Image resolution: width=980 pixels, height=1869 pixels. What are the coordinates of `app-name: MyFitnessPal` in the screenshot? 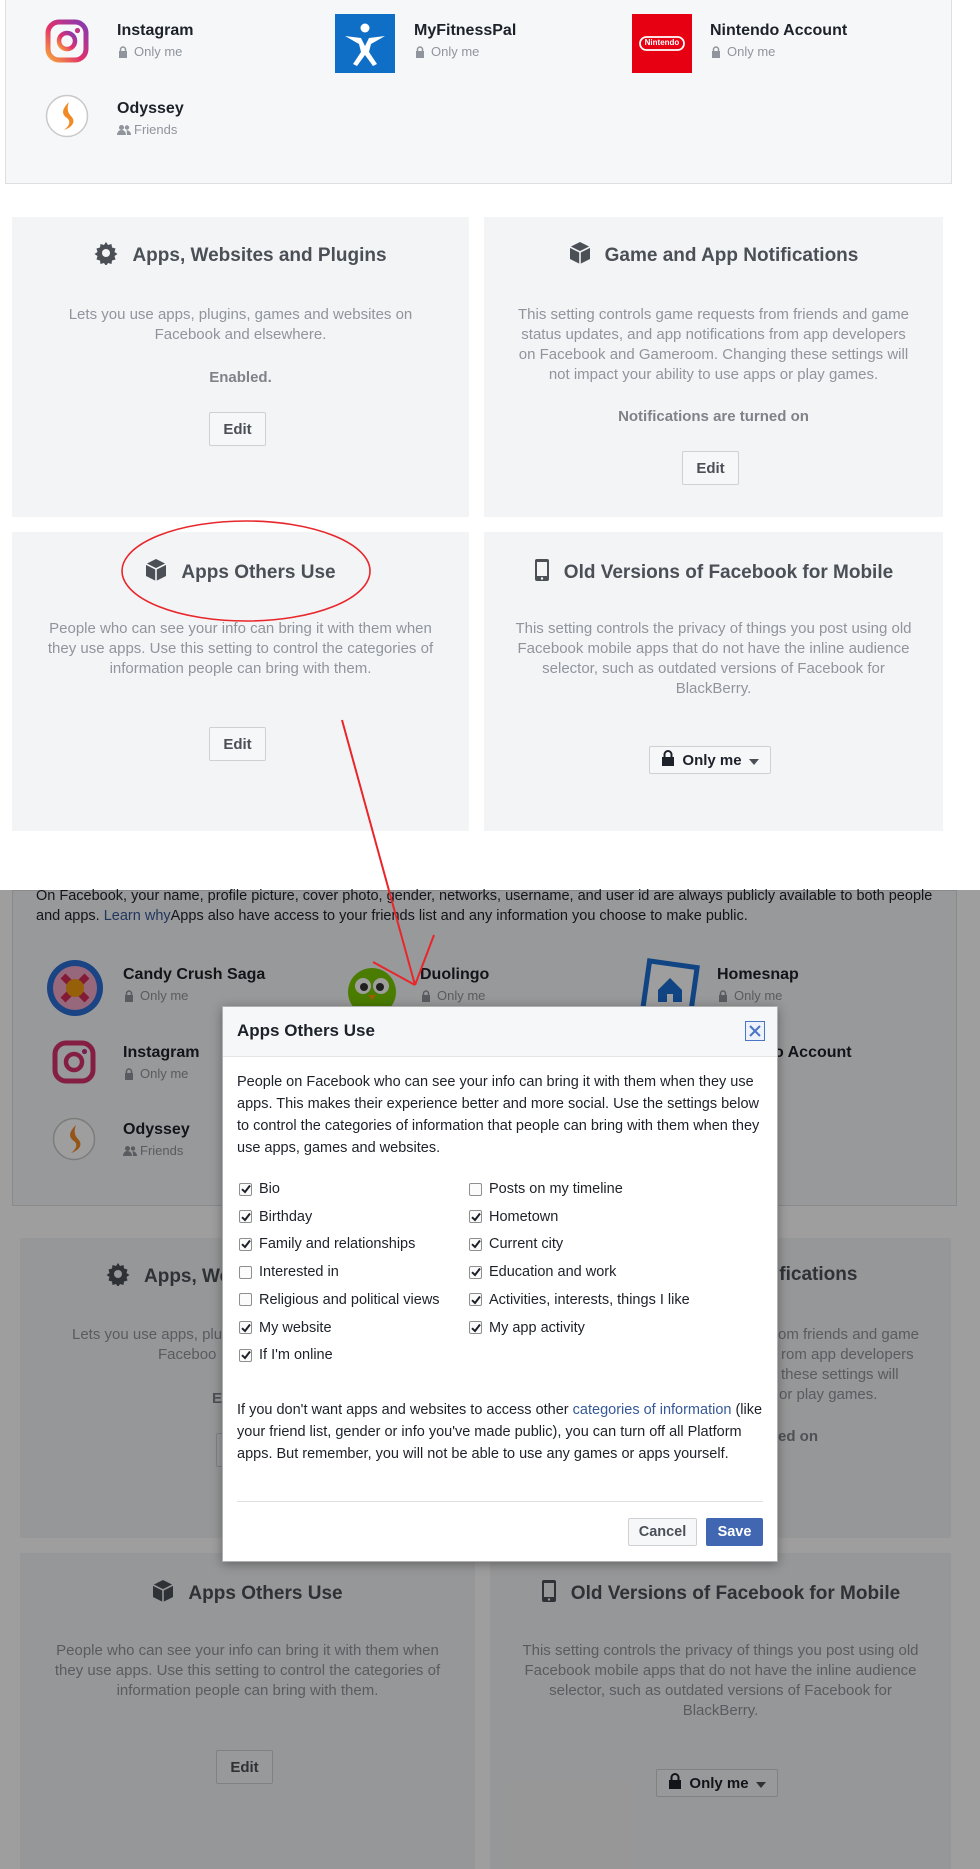 It's located at (465, 30).